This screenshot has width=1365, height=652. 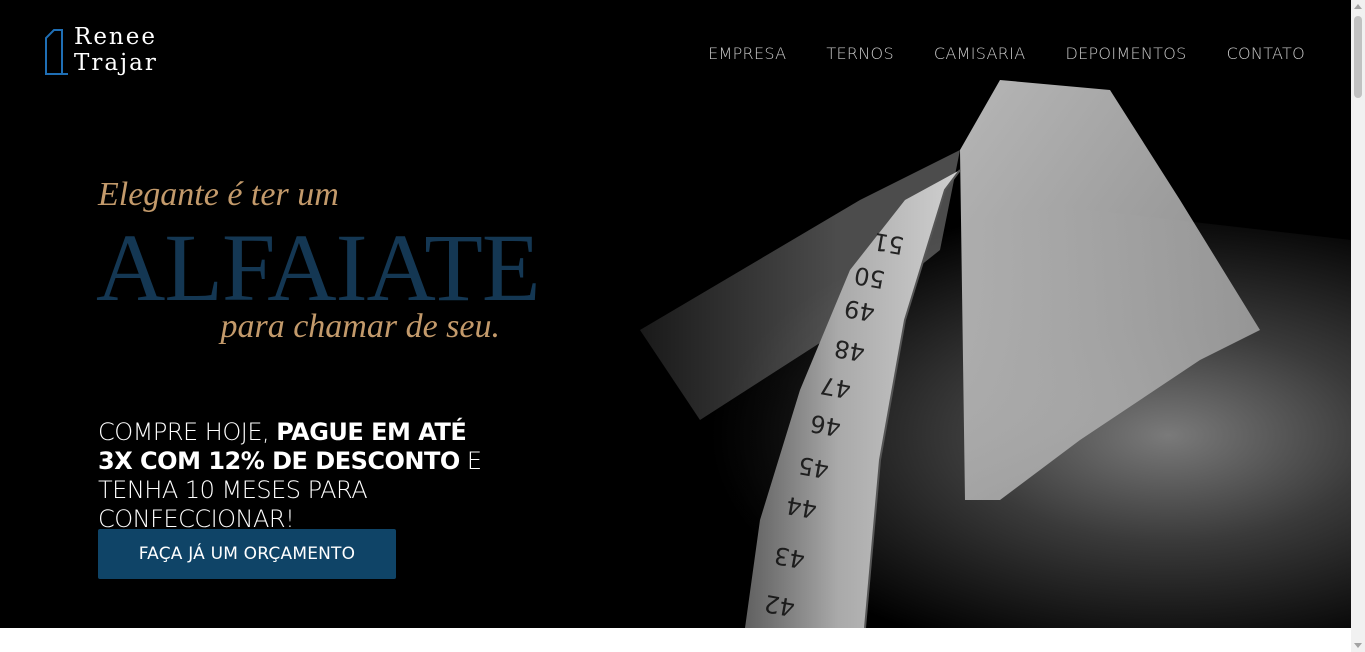 What do you see at coordinates (318, 267) in the screenshot?
I see `hero-headline: ALFAIATE` at bounding box center [318, 267].